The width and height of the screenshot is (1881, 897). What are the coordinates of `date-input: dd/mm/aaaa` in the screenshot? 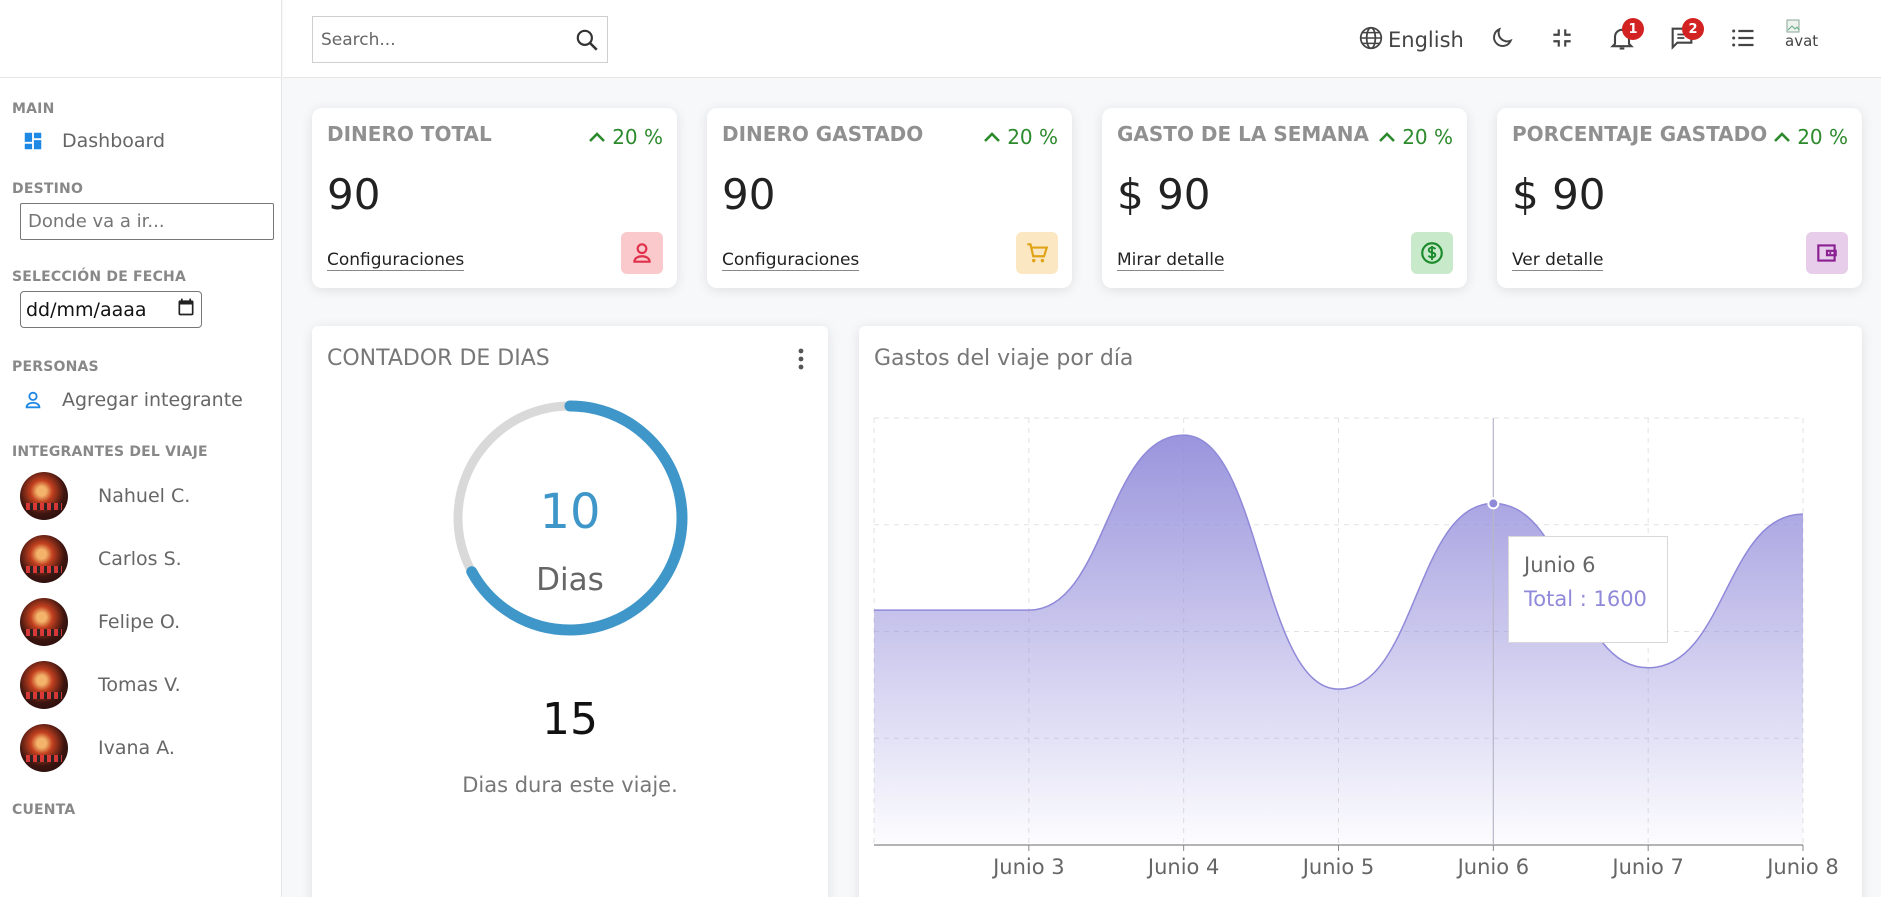 It's located at (111, 309).